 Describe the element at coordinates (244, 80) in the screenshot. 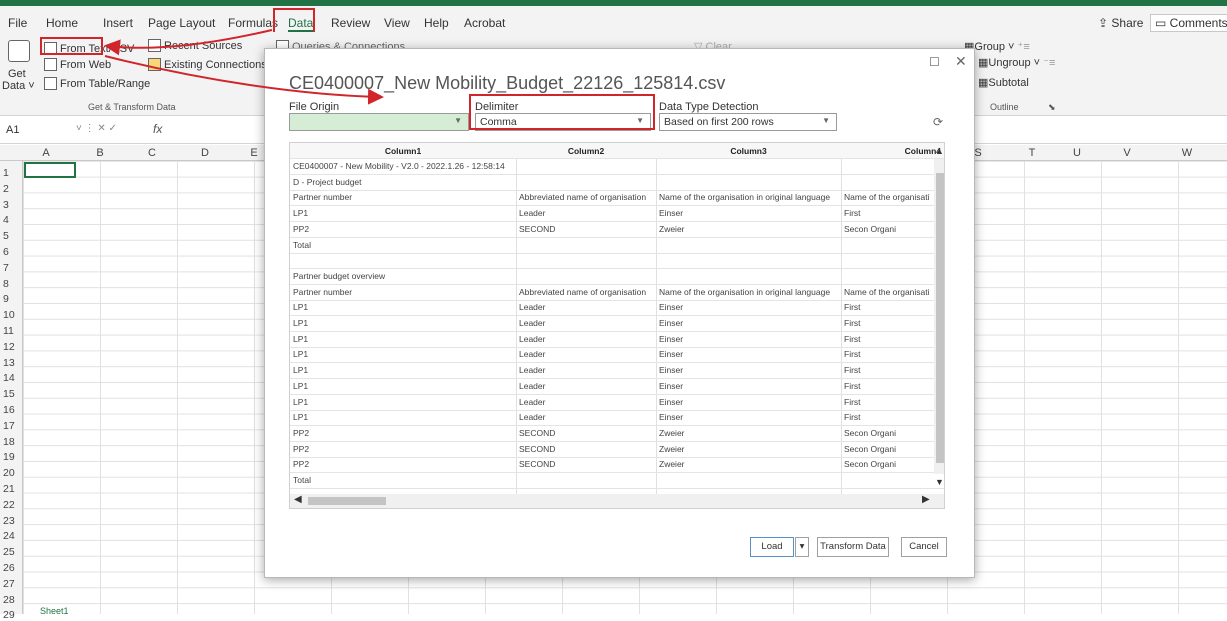

I see `arrow-to-dialog` at that location.